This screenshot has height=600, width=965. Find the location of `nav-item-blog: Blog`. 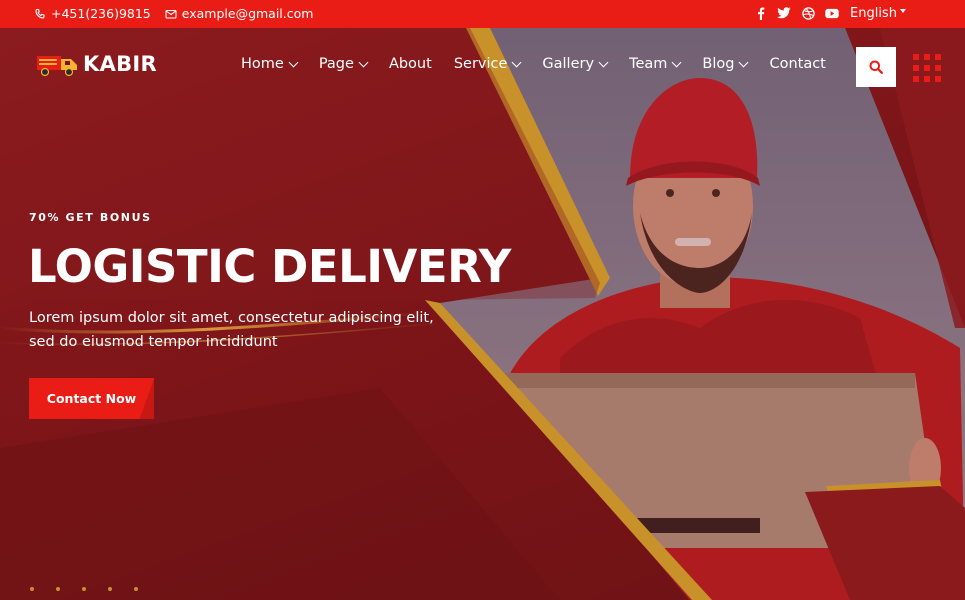

nav-item-blog: Blog is located at coordinates (725, 64).